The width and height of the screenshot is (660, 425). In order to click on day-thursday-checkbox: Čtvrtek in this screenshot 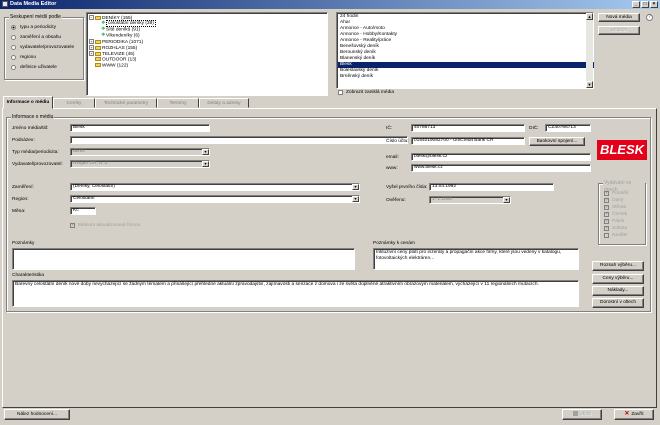, I will do `click(615, 214)`.